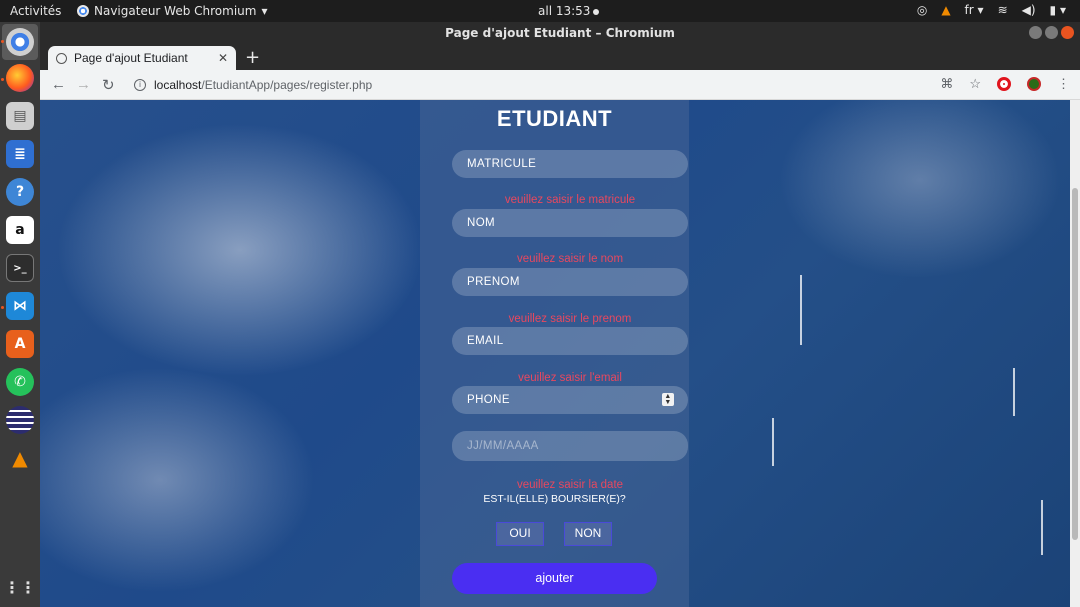 This screenshot has height=607, width=1080. What do you see at coordinates (570, 319) in the screenshot?
I see `prenom-error: veuillez saisir le prenom` at bounding box center [570, 319].